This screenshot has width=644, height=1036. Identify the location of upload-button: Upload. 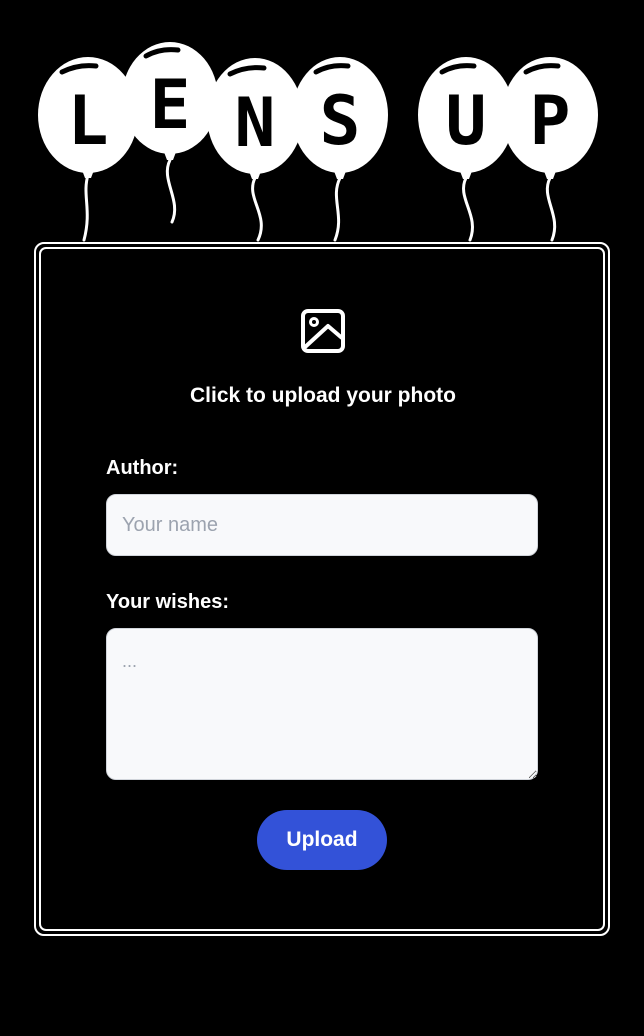
(322, 840).